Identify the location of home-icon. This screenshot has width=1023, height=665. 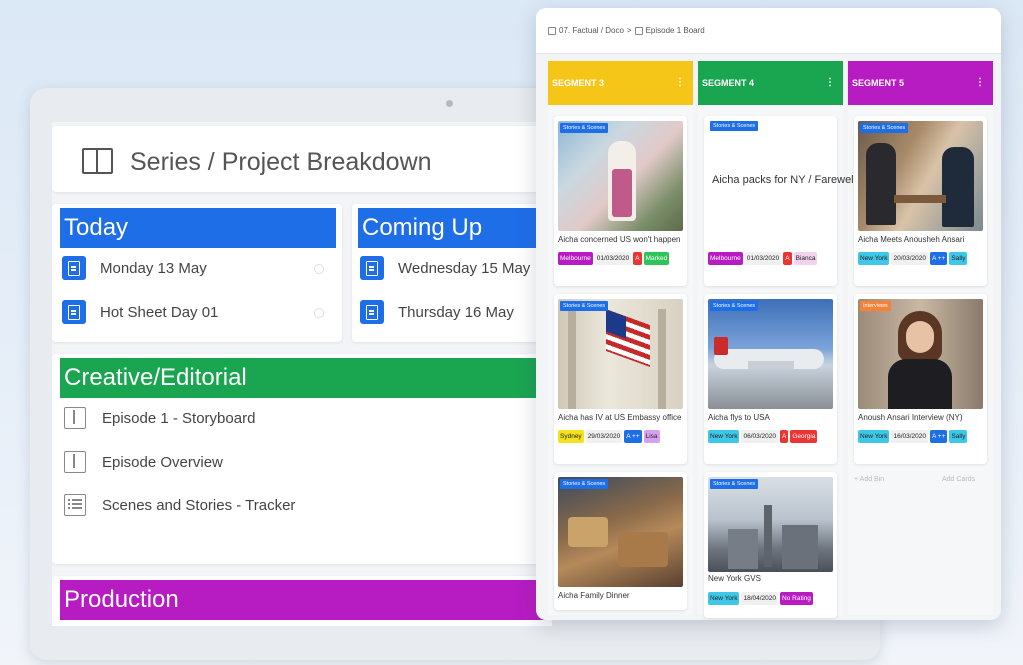
(552, 30).